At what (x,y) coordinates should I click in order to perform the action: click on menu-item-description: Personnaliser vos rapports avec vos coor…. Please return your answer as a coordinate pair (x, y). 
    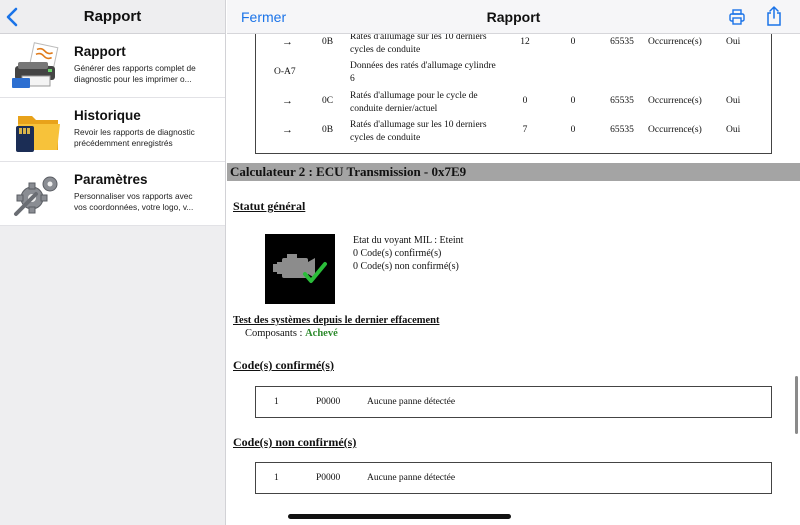
    Looking at the image, I should click on (134, 201).